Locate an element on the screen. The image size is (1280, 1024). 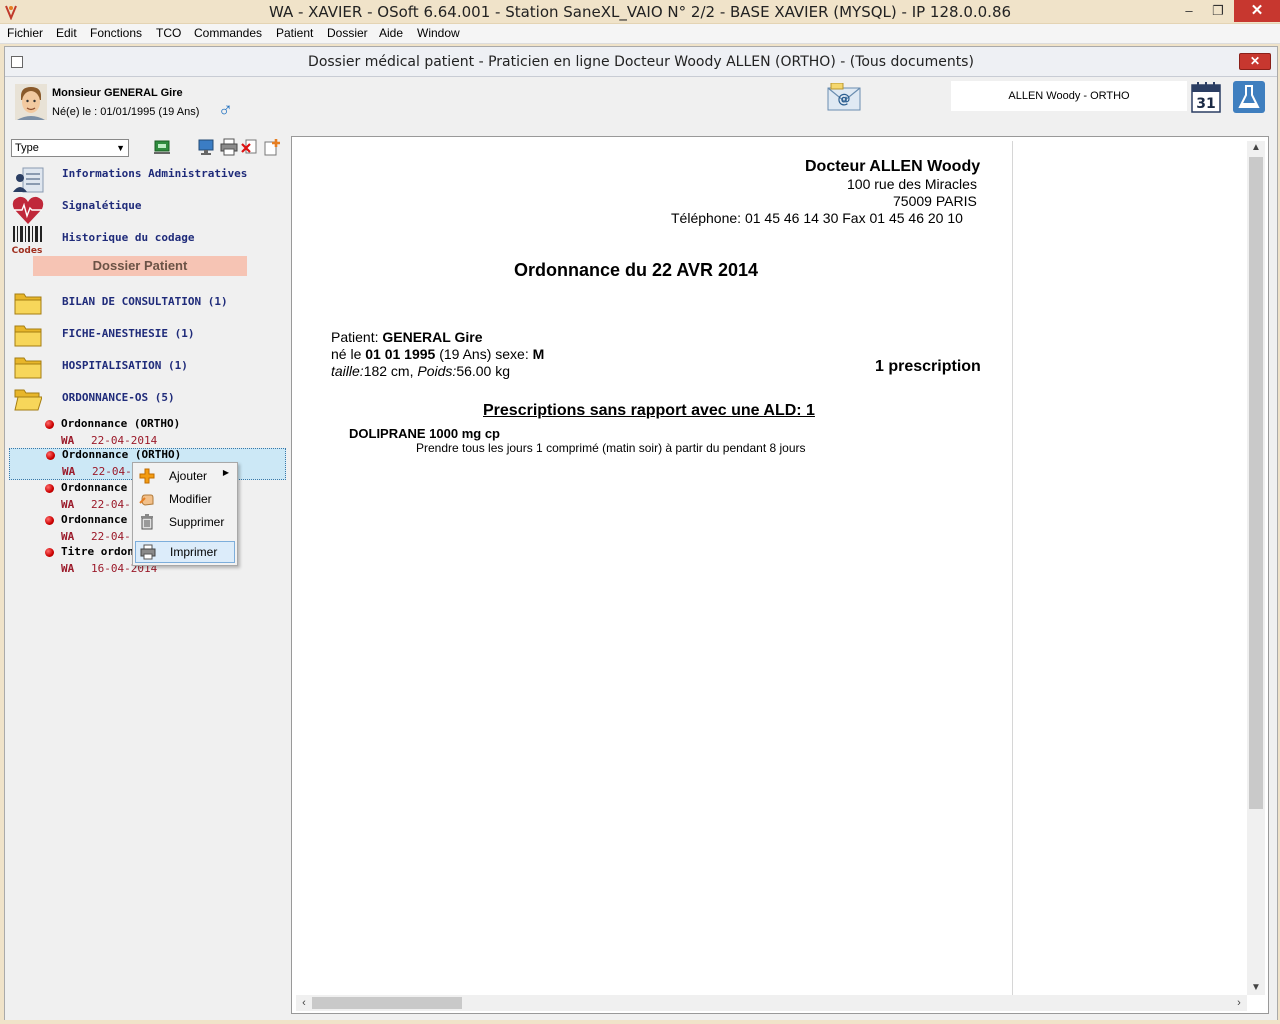
context-menu-supprimer: Supprimer is located at coordinates (185, 522).